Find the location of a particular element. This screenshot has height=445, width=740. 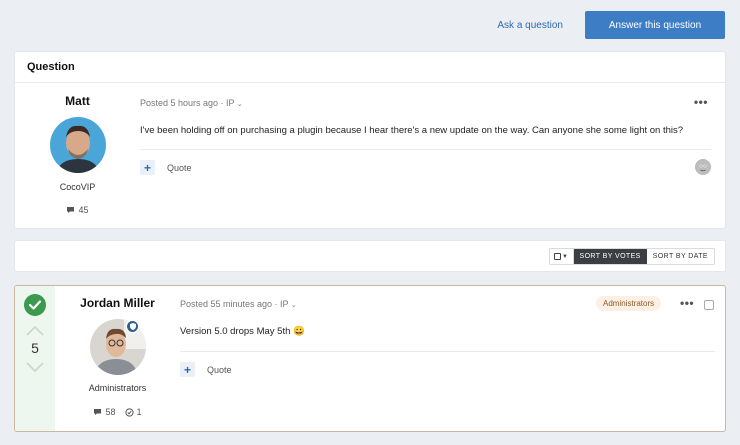

post-meta: Posted 5 hours ago · IP ⌄ is located at coordinates (191, 103).